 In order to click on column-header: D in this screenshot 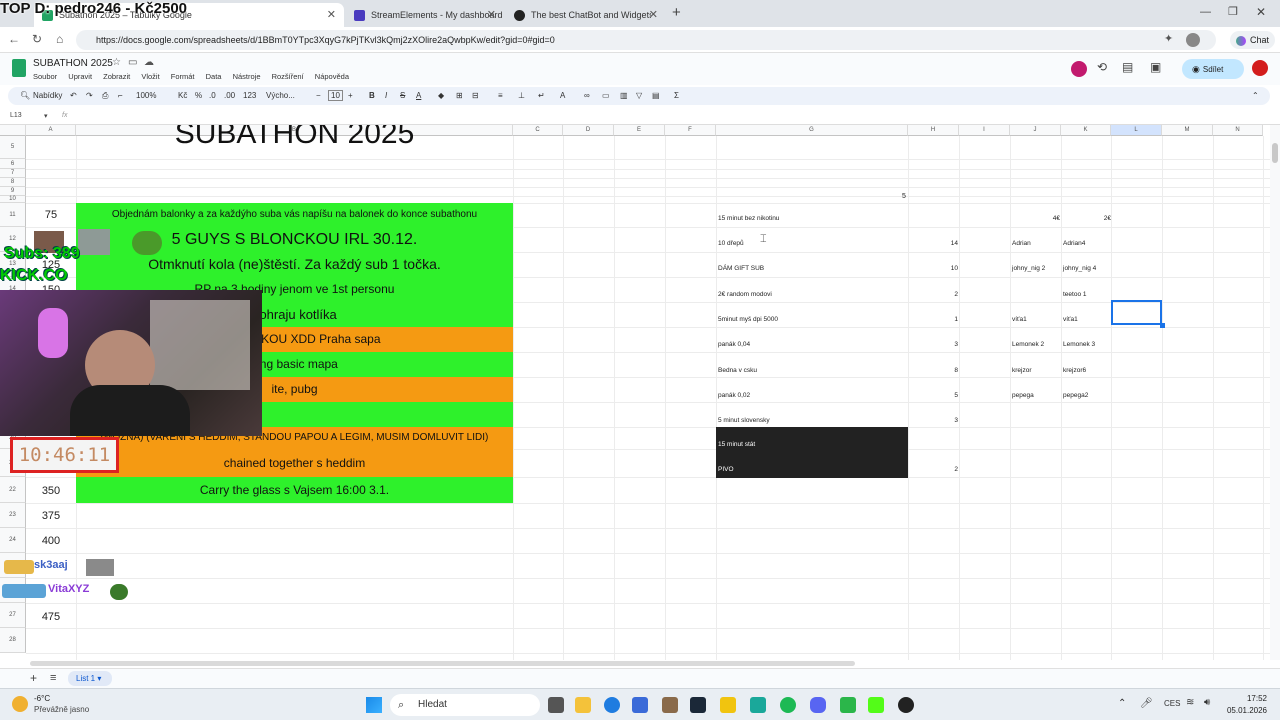, I will do `click(588, 130)`.